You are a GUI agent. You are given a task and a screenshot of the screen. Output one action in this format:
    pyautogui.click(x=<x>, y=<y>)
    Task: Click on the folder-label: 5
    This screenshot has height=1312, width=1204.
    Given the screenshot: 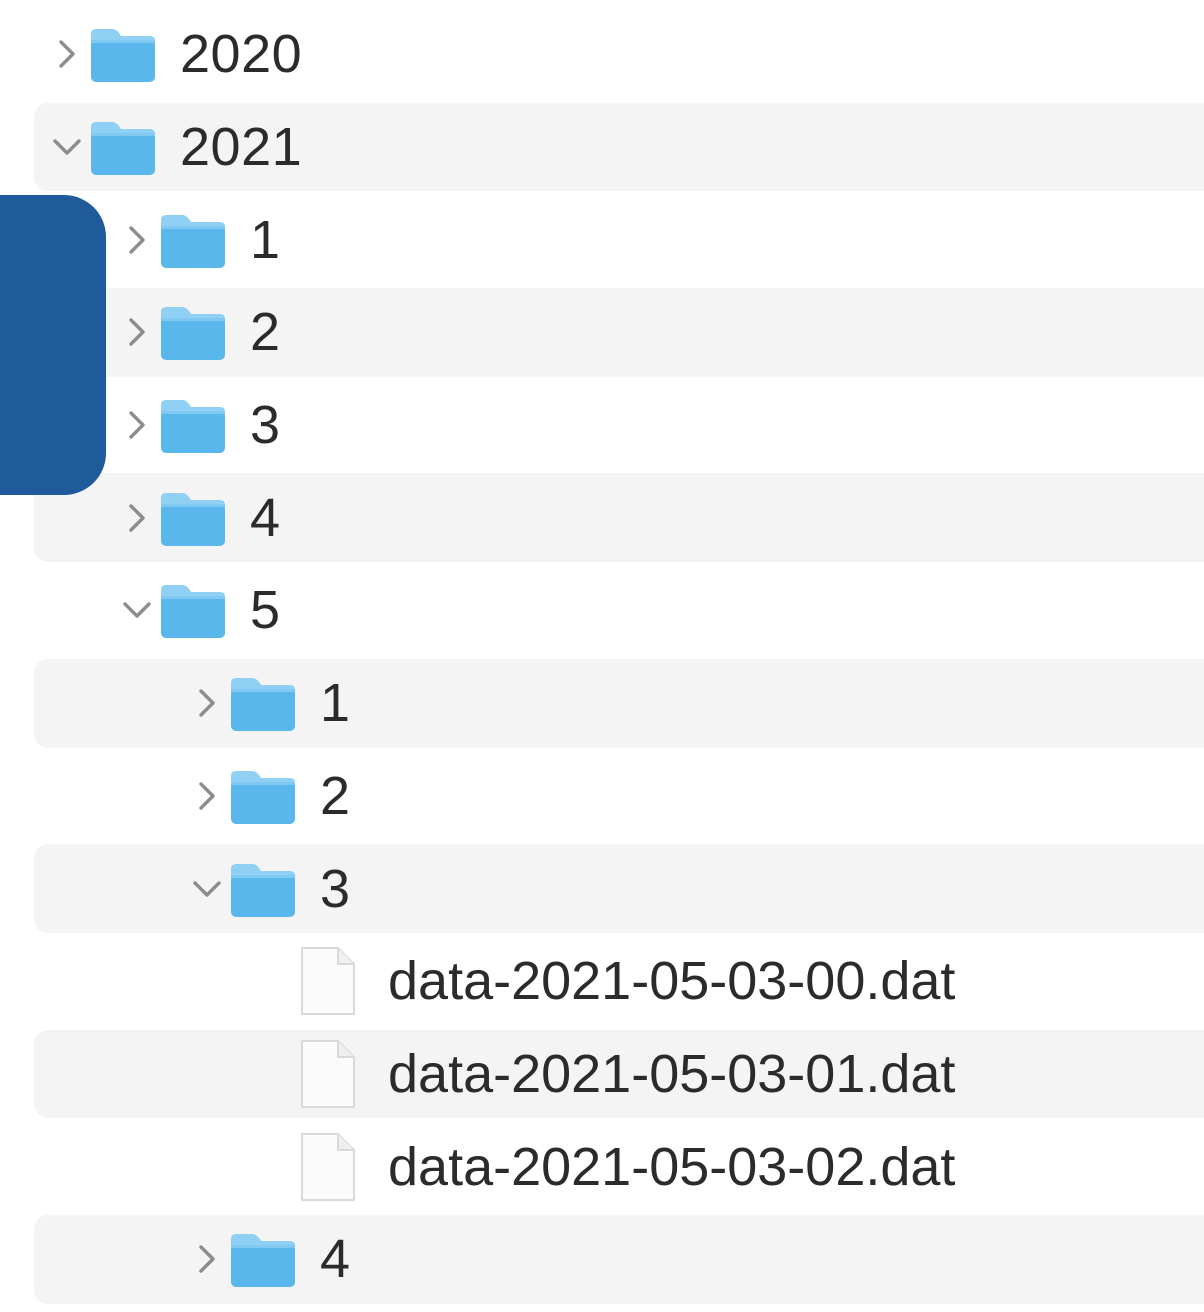 What is the action you would take?
    pyautogui.click(x=265, y=610)
    